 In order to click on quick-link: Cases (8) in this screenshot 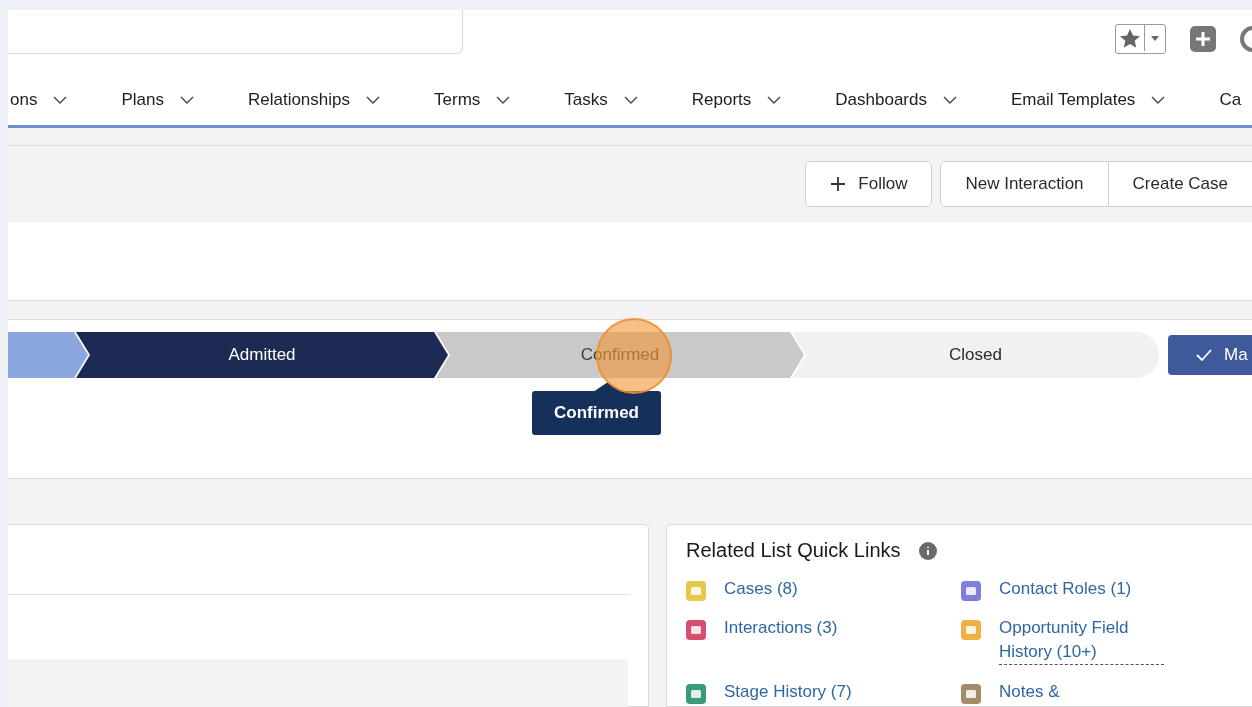, I will do `click(761, 589)`.